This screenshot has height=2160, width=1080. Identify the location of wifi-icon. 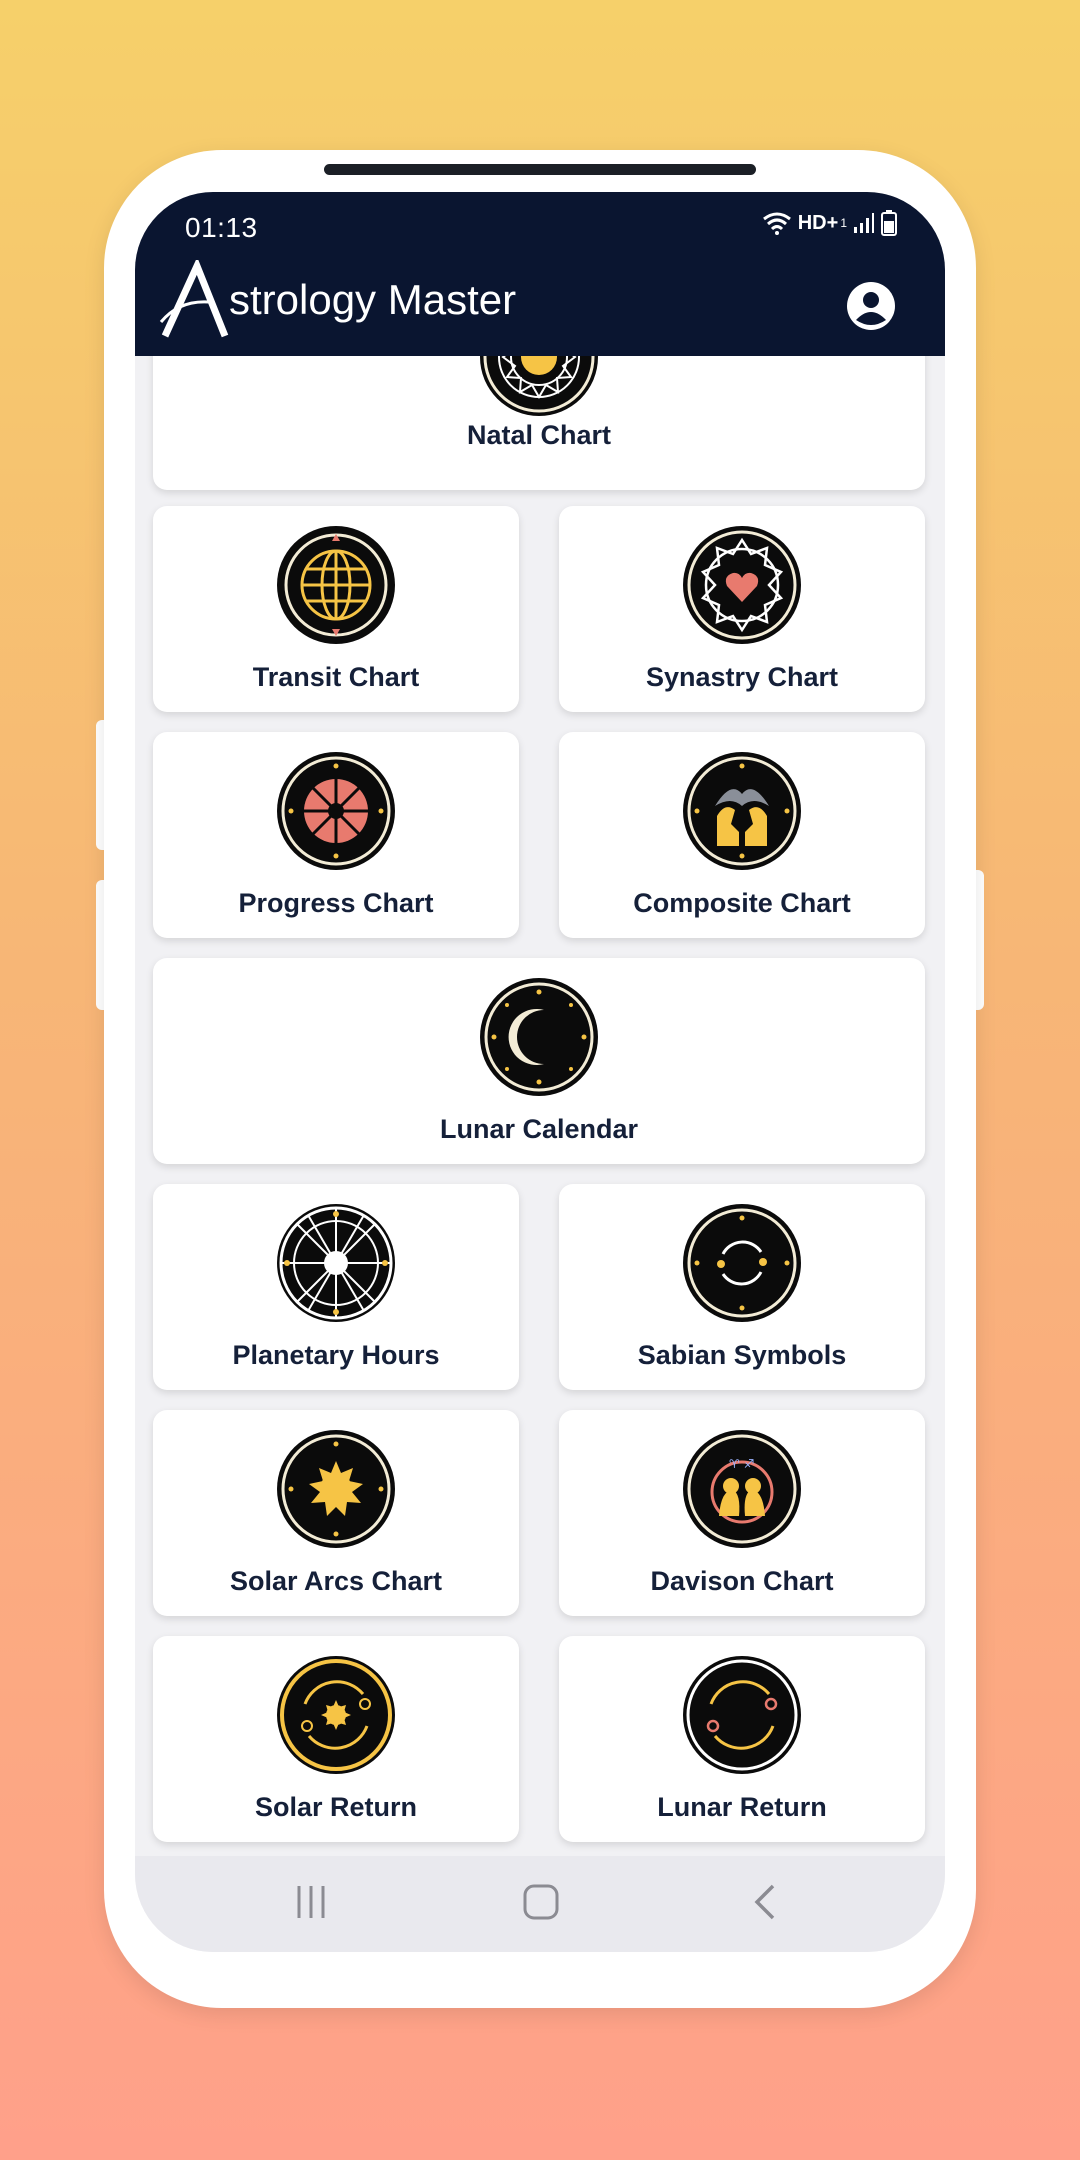
(776, 223).